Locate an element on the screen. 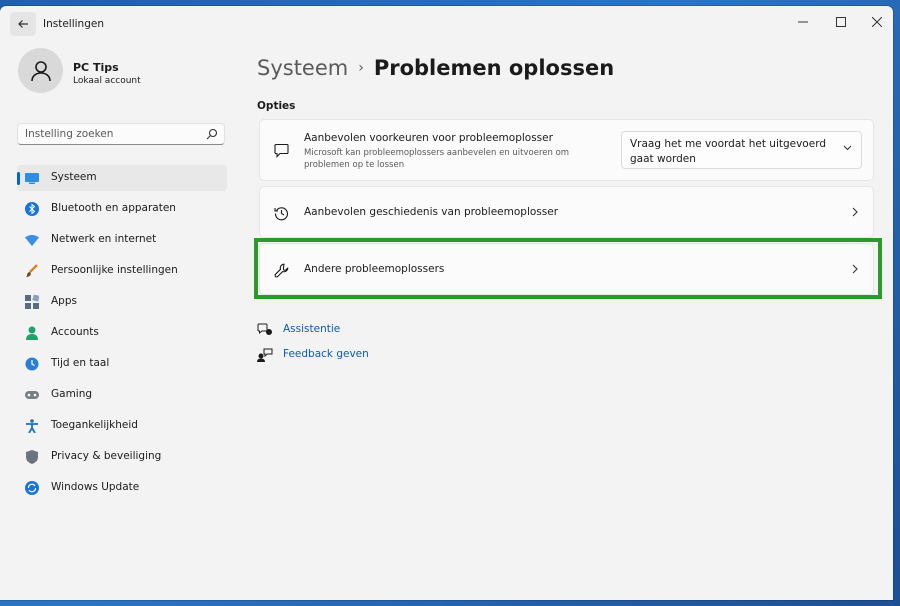  system-icon is located at coordinates (32, 178).